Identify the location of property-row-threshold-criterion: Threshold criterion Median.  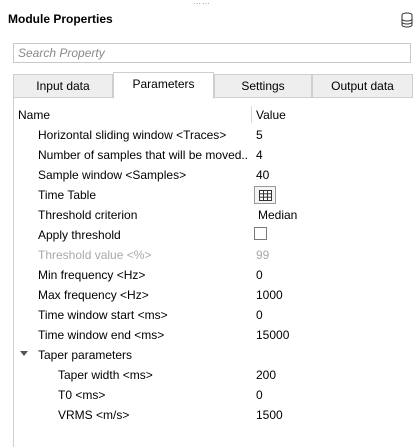
(213, 215).